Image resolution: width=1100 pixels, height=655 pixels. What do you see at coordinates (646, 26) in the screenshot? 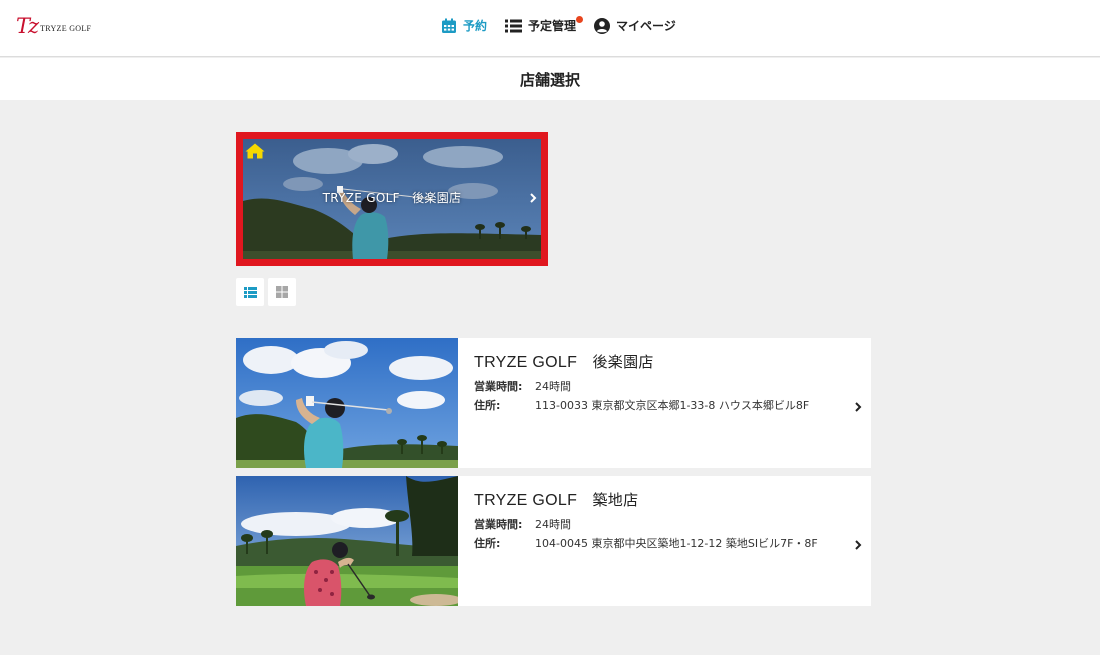
I see `nav-mypage-label: マイページ` at bounding box center [646, 26].